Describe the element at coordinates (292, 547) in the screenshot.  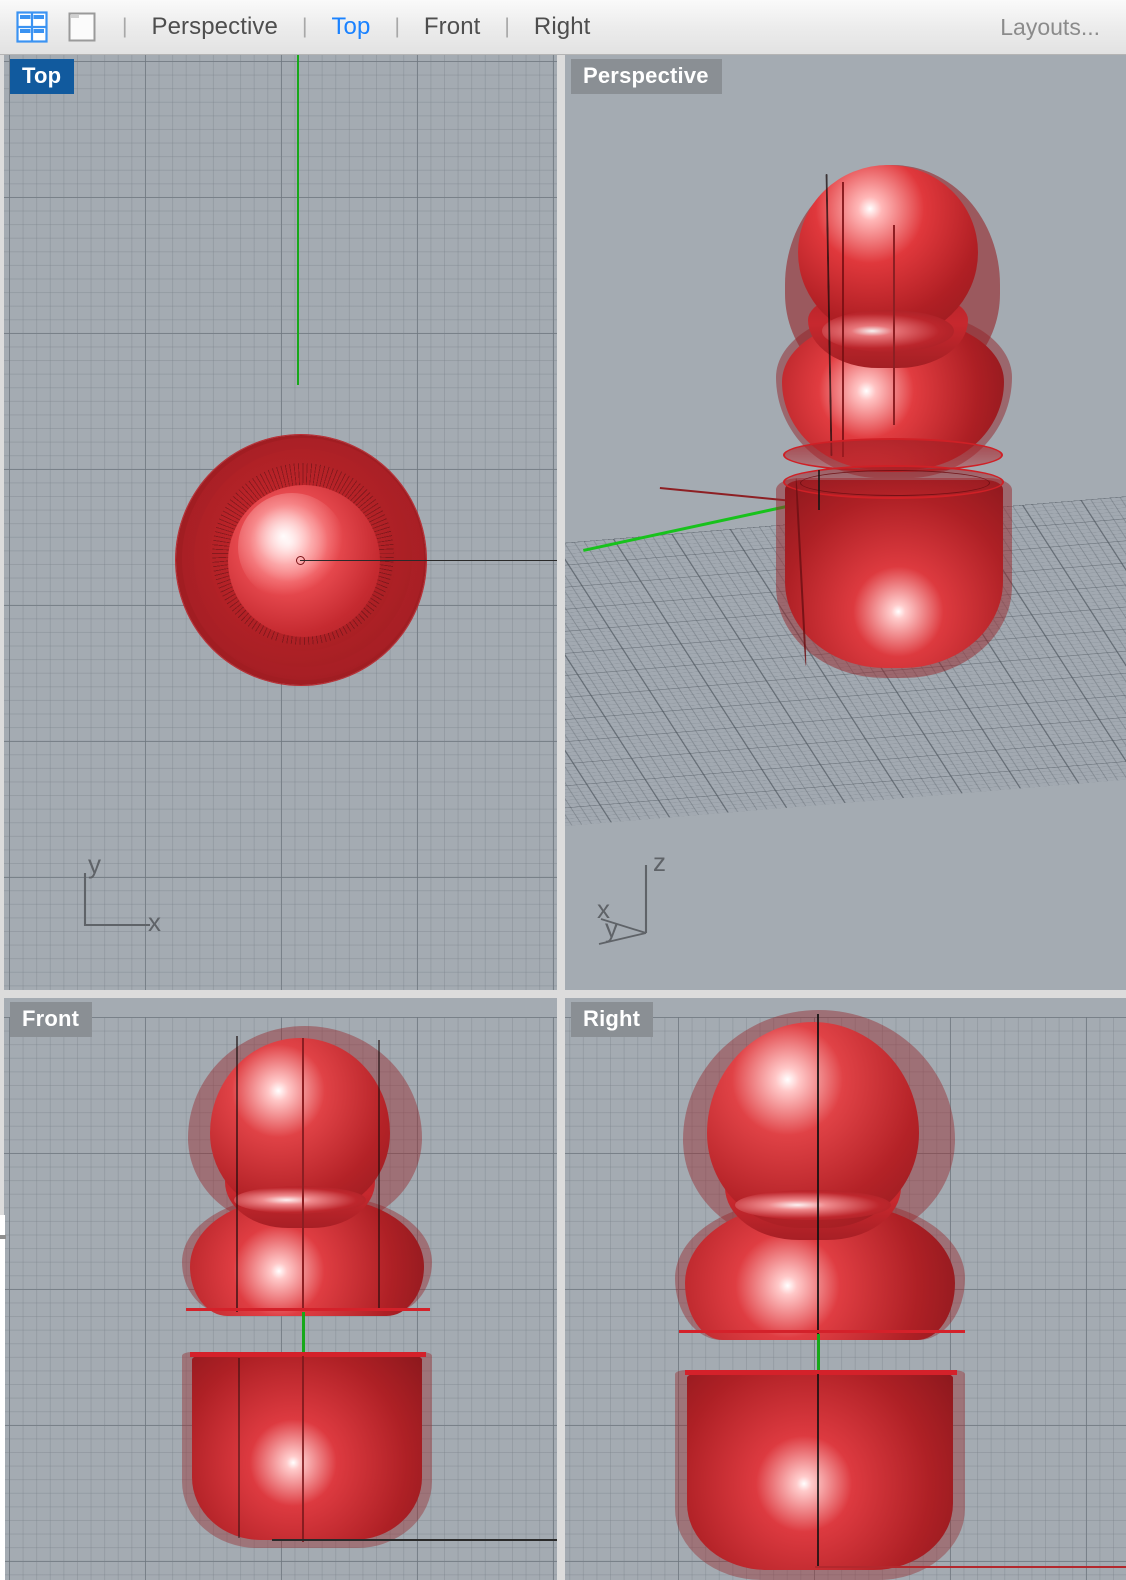
I see `model-specular-highlight` at that location.